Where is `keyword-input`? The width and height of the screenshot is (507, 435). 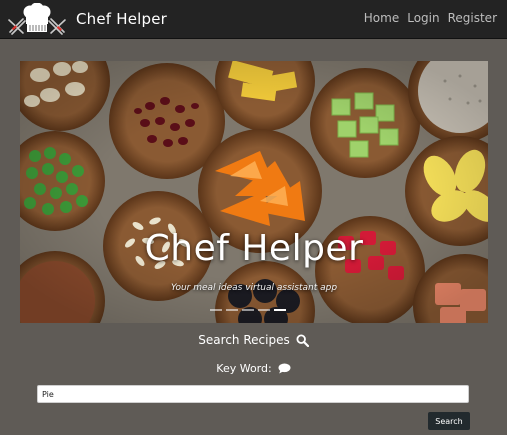
keyword-input is located at coordinates (253, 394).